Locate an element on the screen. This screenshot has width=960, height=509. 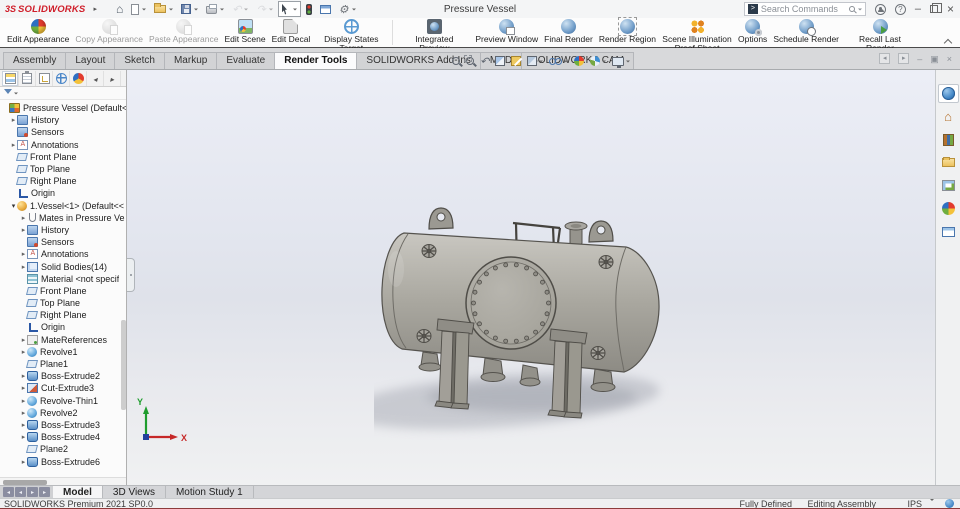
login-icon is located at coordinates (880, 9).